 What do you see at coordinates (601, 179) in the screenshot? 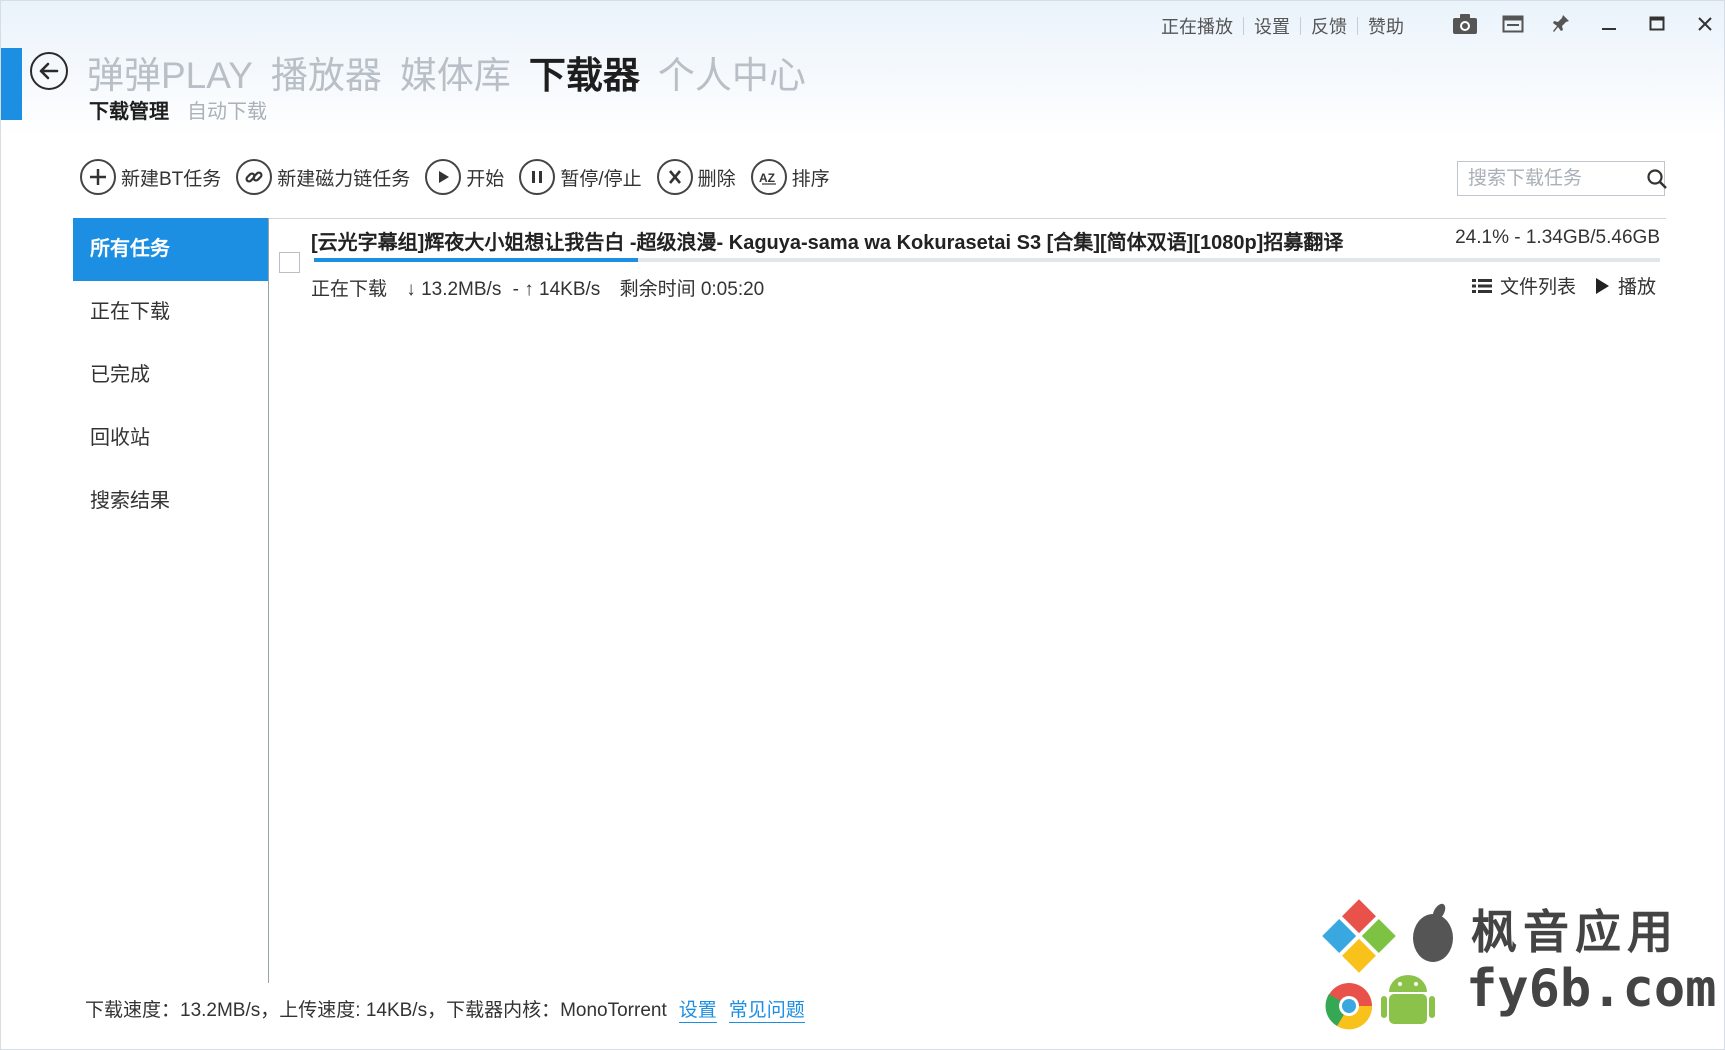
I see `pause-stop-label: 暂停/停止` at bounding box center [601, 179].